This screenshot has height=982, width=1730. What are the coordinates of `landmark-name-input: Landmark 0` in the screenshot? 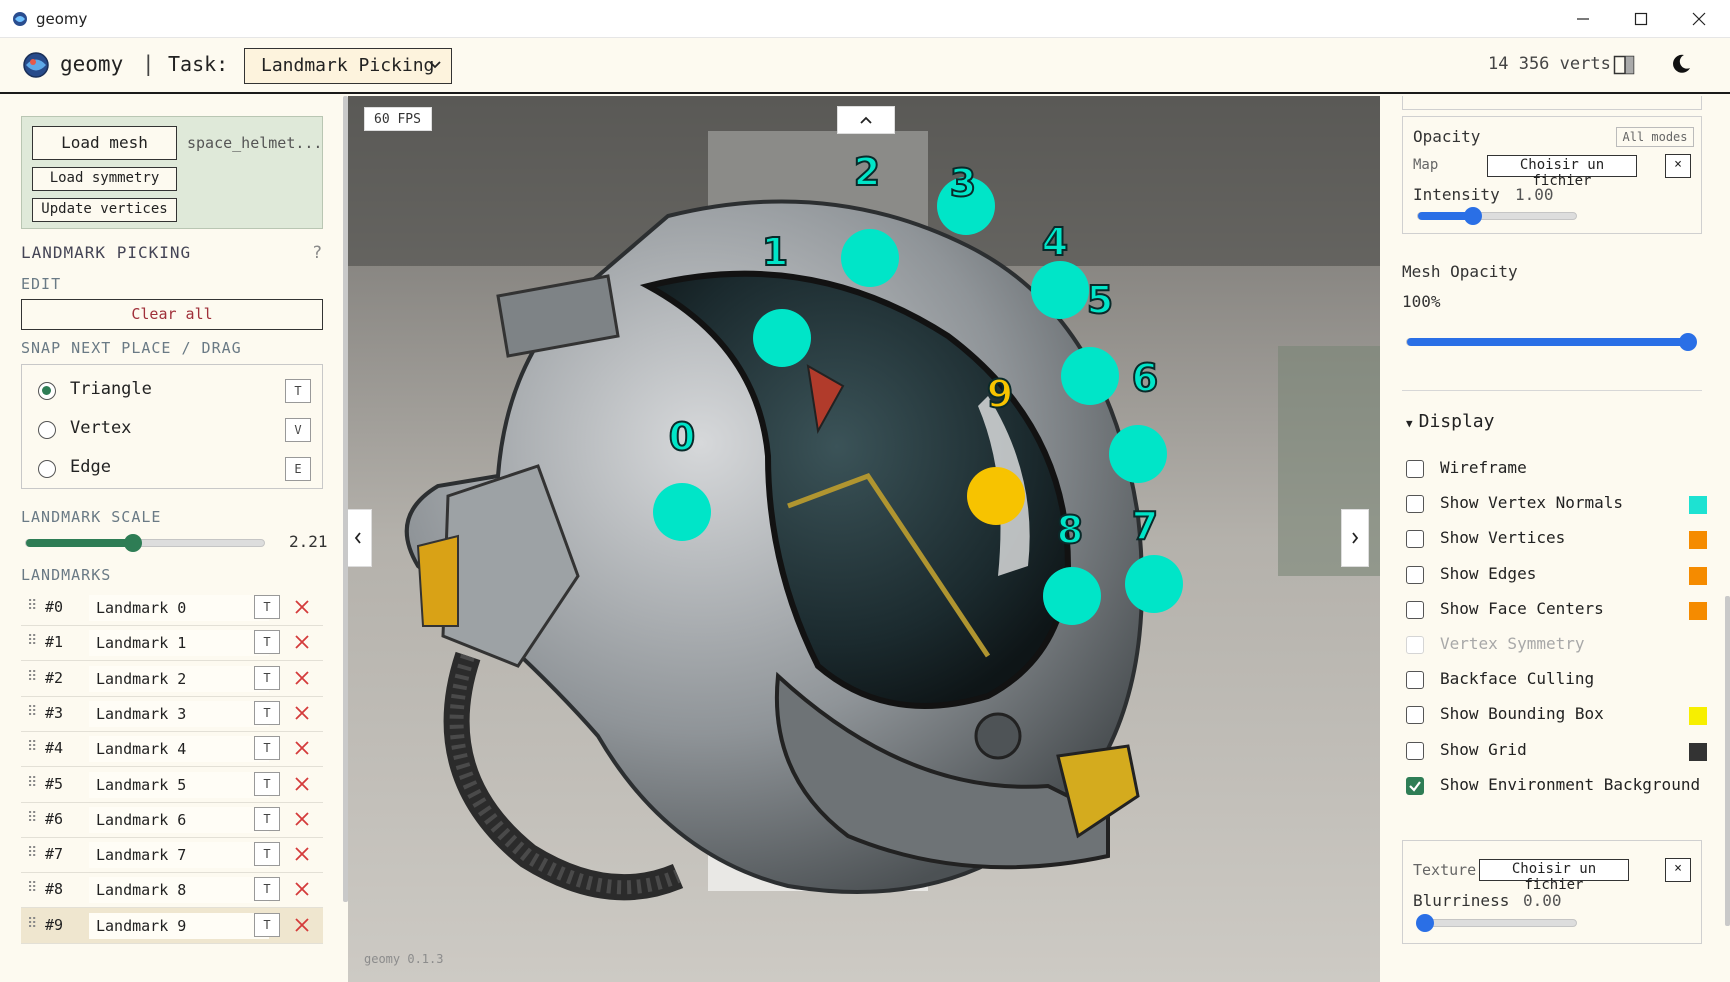 It's located at (179, 608).